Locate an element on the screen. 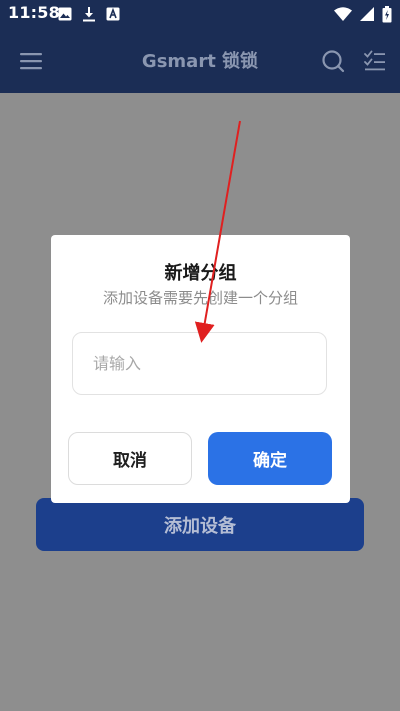  status-system-icons is located at coordinates (363, 14).